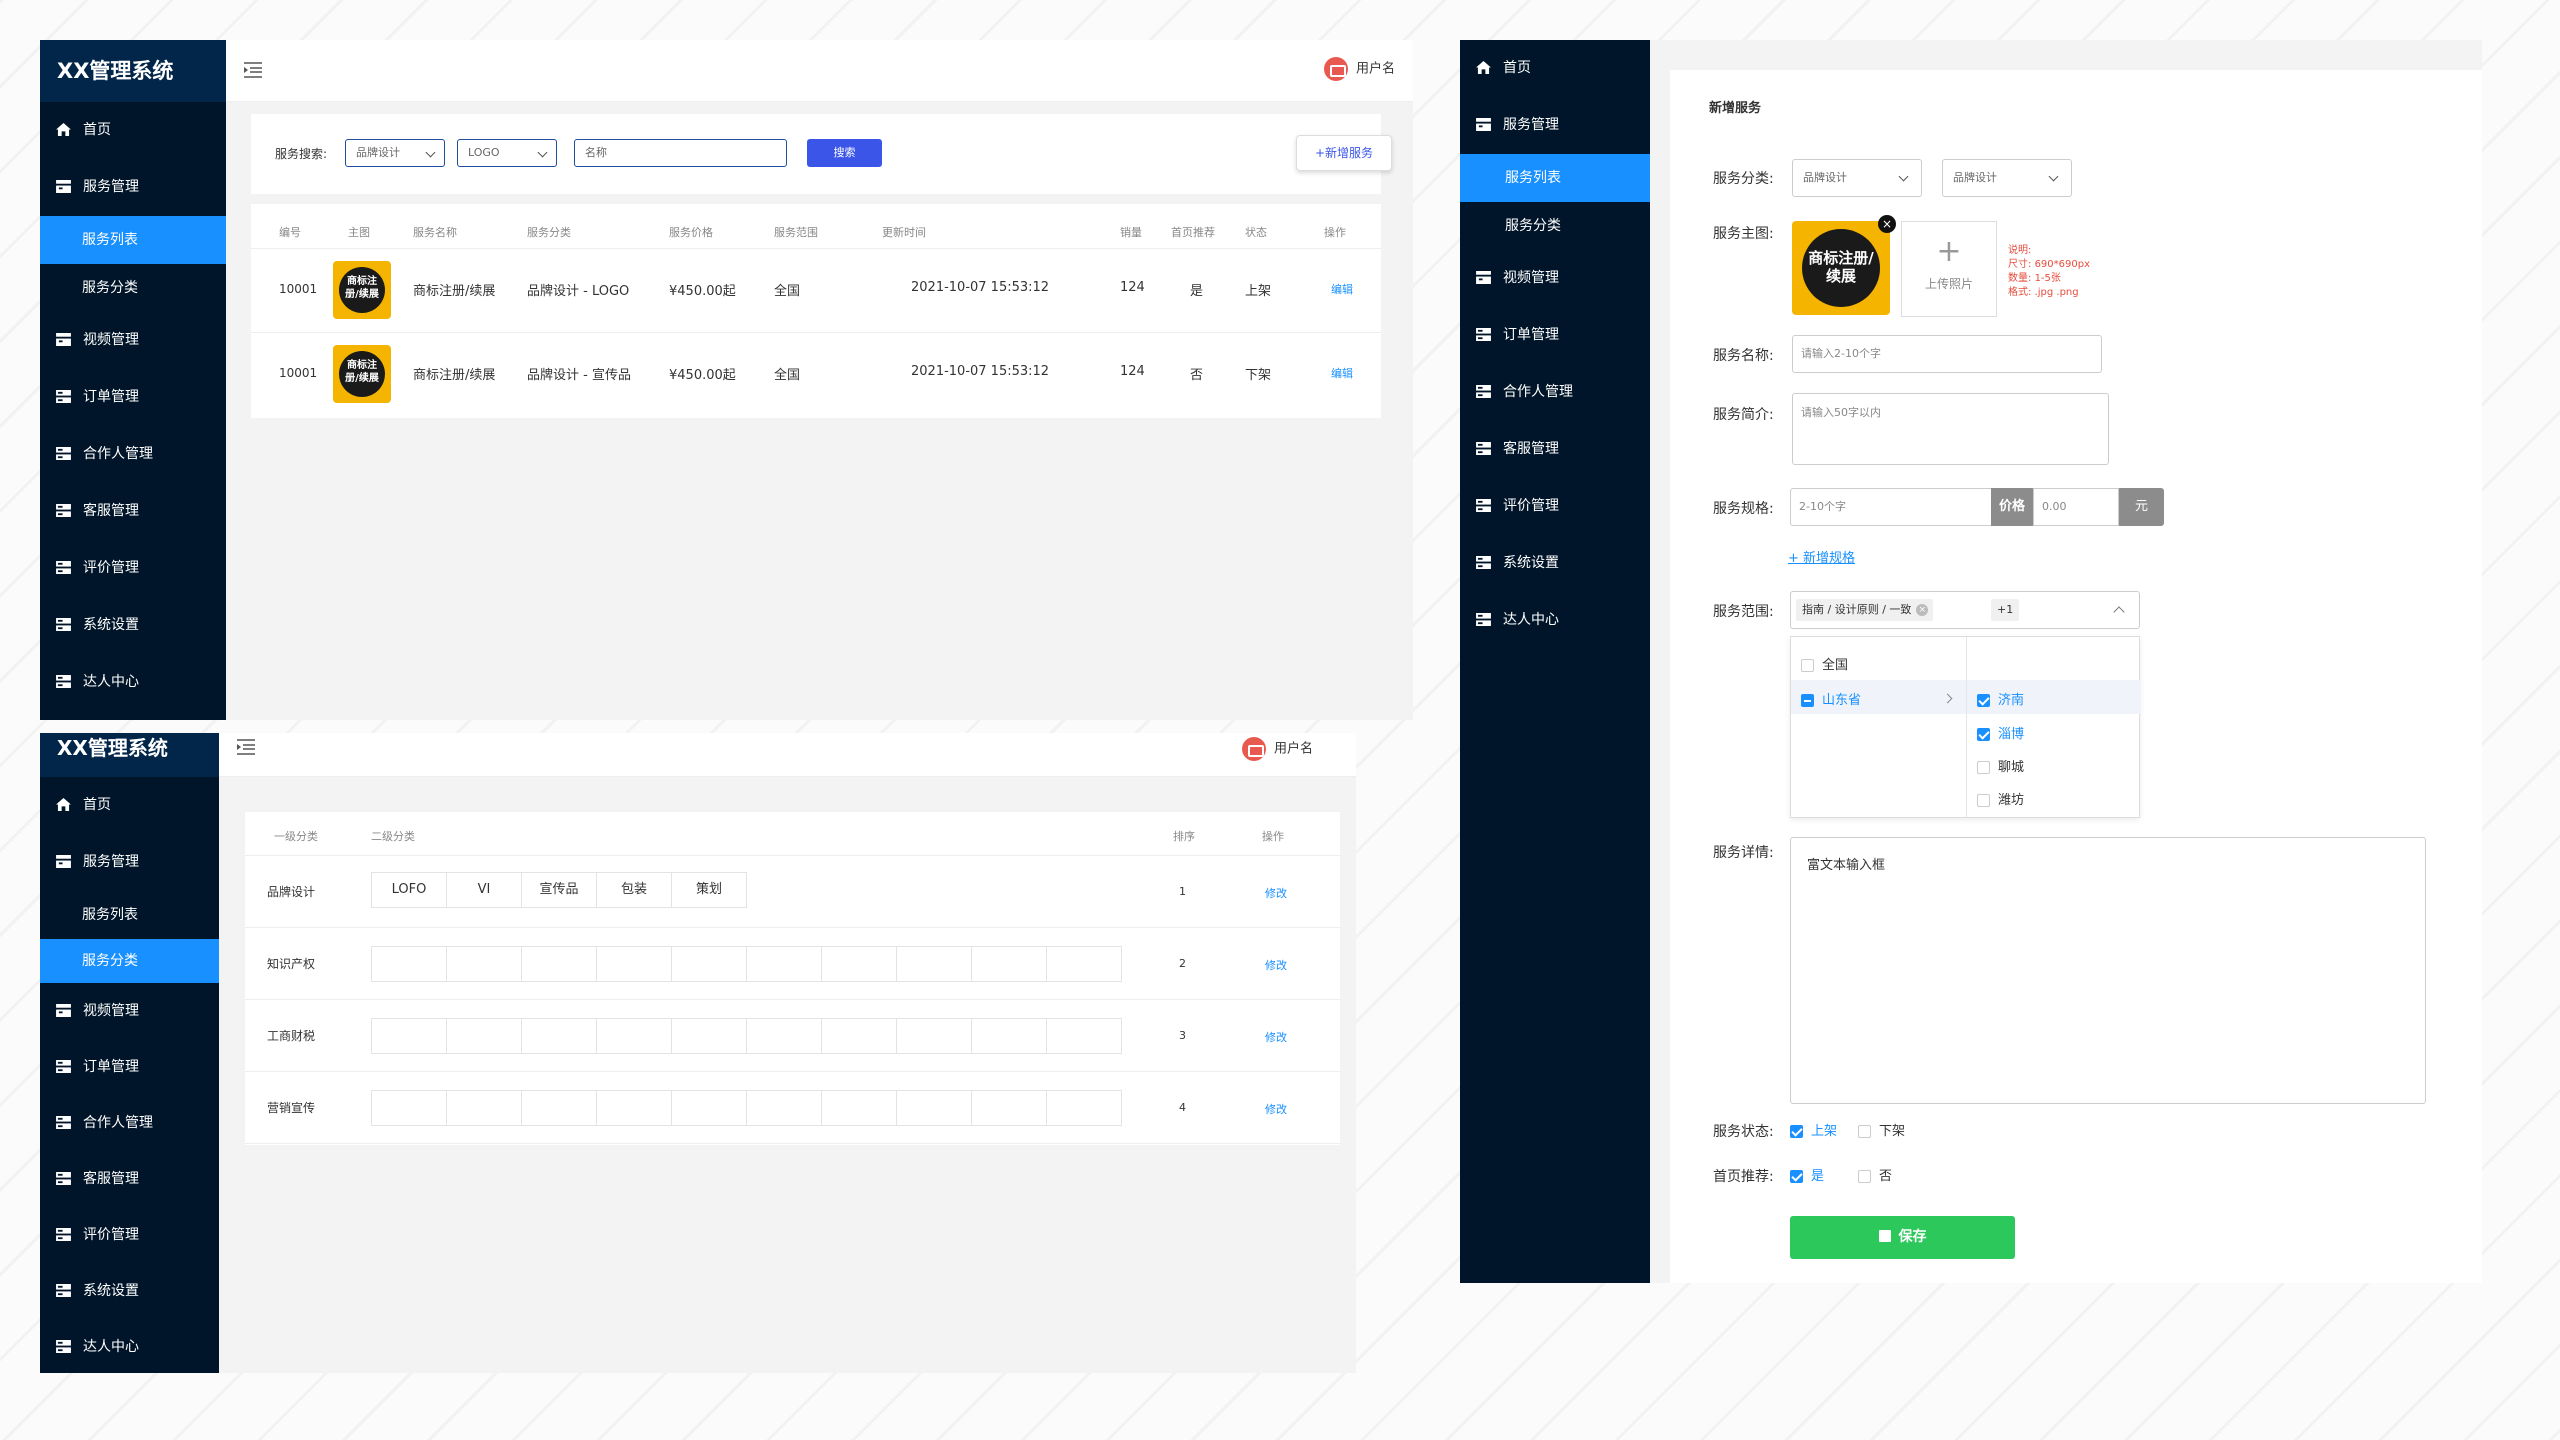  I want to click on price-input: 0.00, so click(2076, 507).